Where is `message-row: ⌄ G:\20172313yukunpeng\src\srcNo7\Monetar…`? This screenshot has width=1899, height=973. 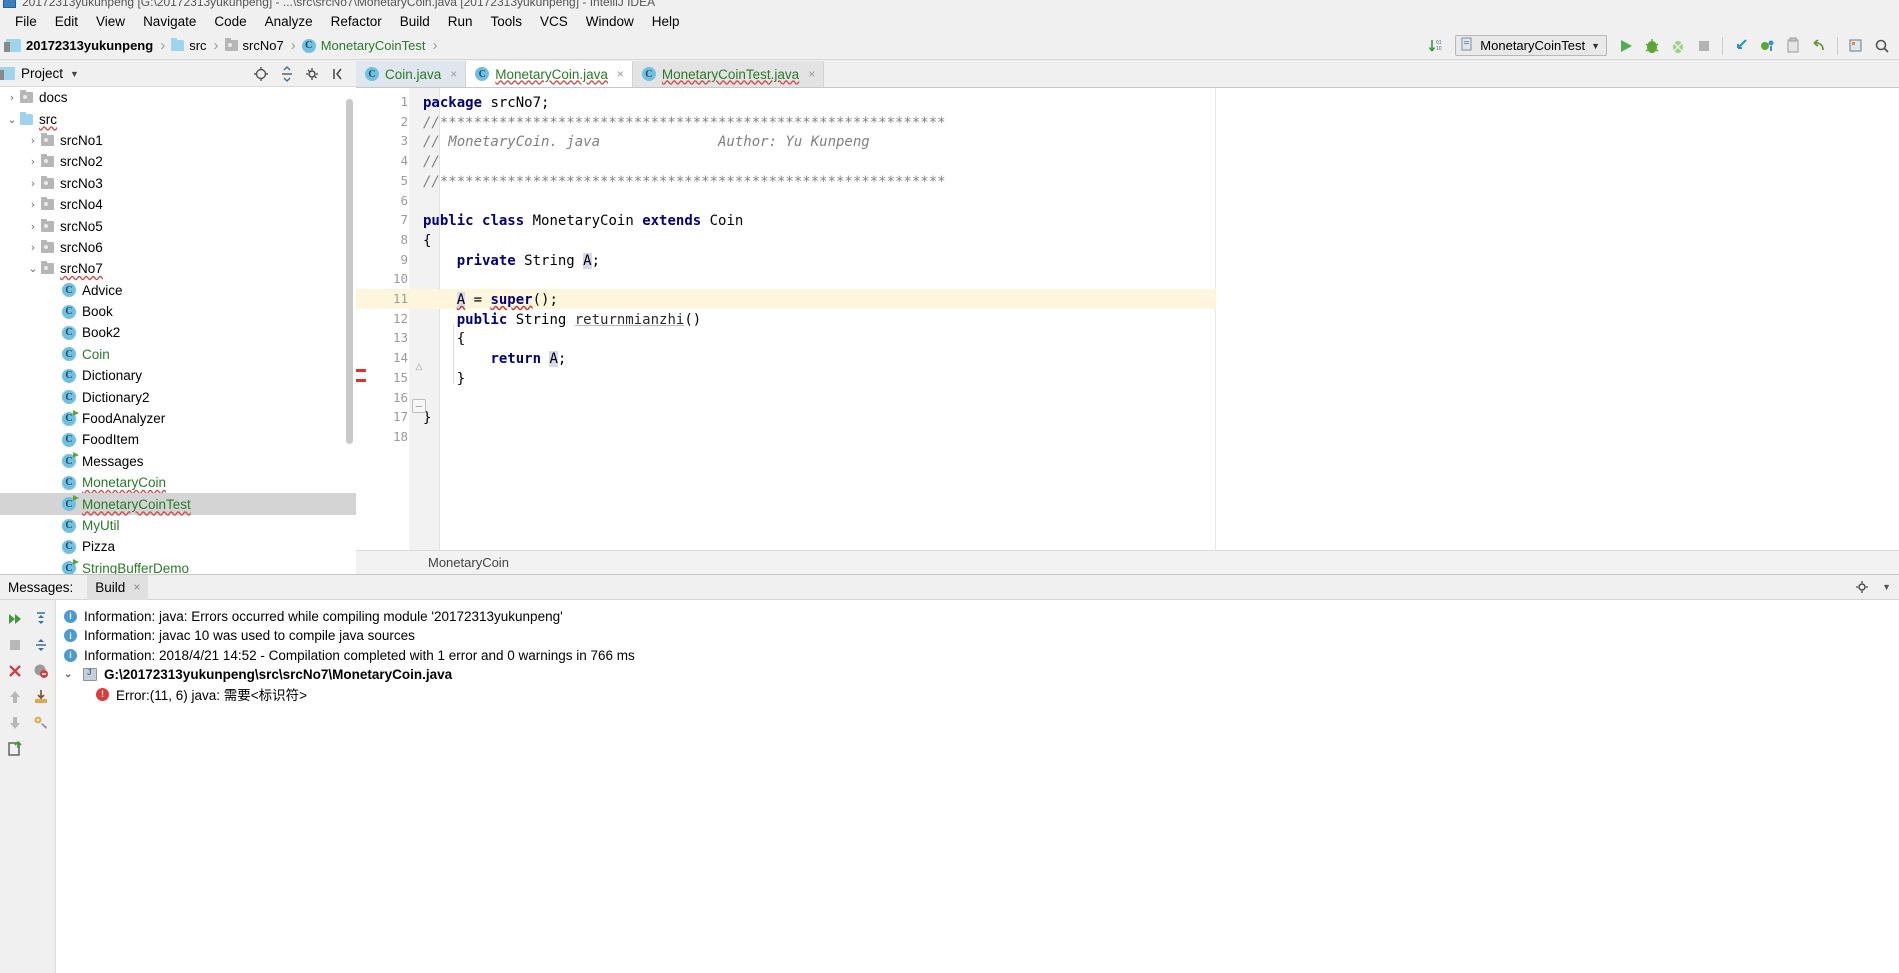 message-row: ⌄ G:\20172313yukunpeng\src\srcNo7\Monetar… is located at coordinates (258, 675).